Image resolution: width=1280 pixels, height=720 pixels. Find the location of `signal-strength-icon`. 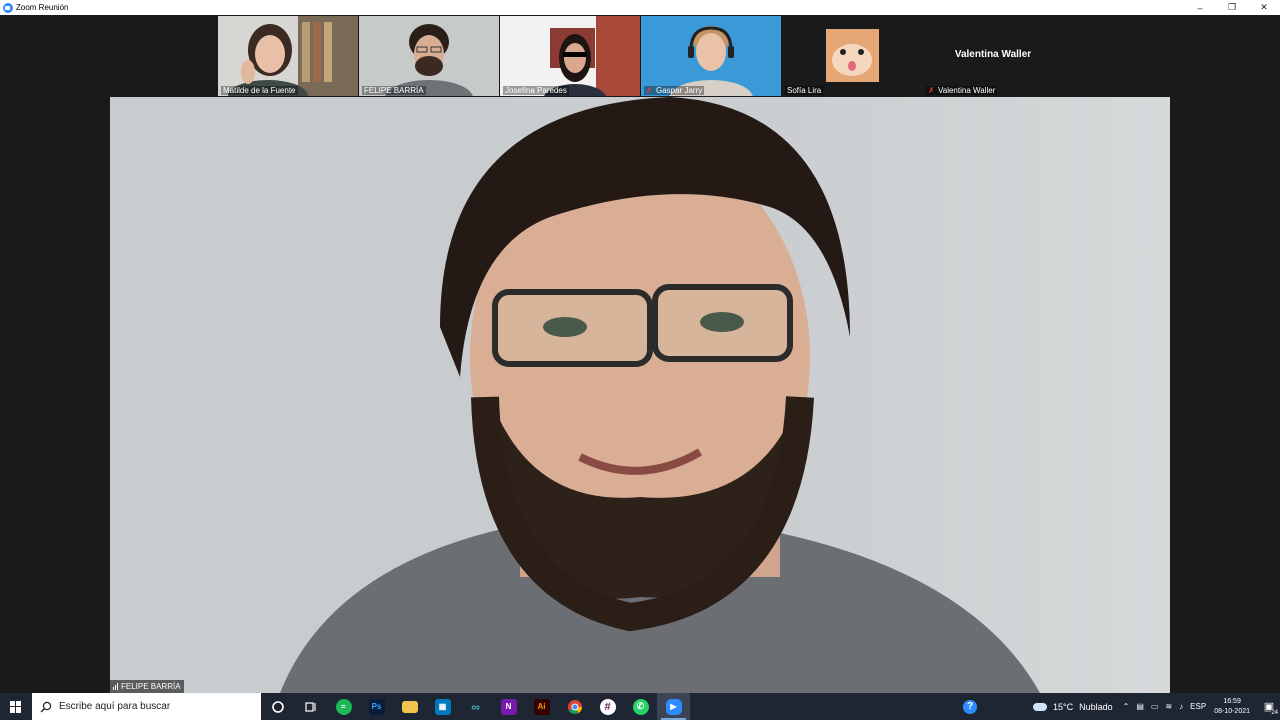

signal-strength-icon is located at coordinates (115, 686).